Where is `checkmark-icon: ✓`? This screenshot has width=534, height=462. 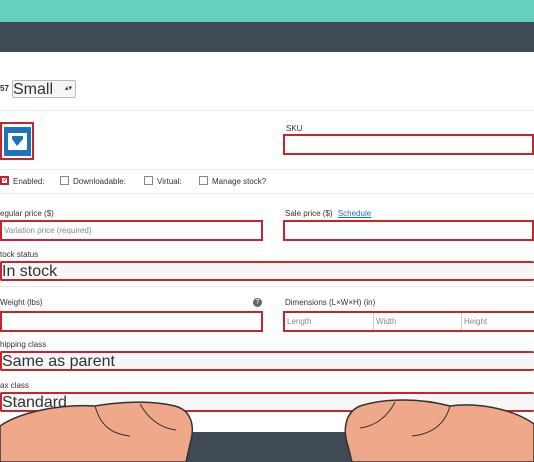 checkmark-icon: ✓ is located at coordinates (6, 179).